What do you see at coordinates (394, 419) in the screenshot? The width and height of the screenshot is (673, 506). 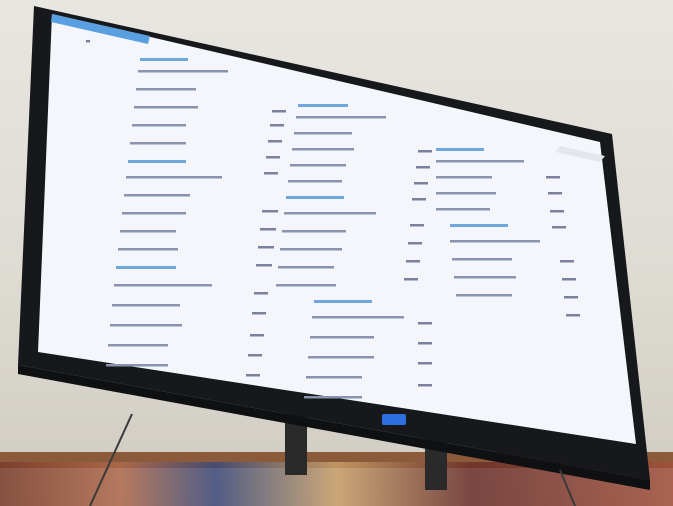 I see `tv-logo-indicator` at bounding box center [394, 419].